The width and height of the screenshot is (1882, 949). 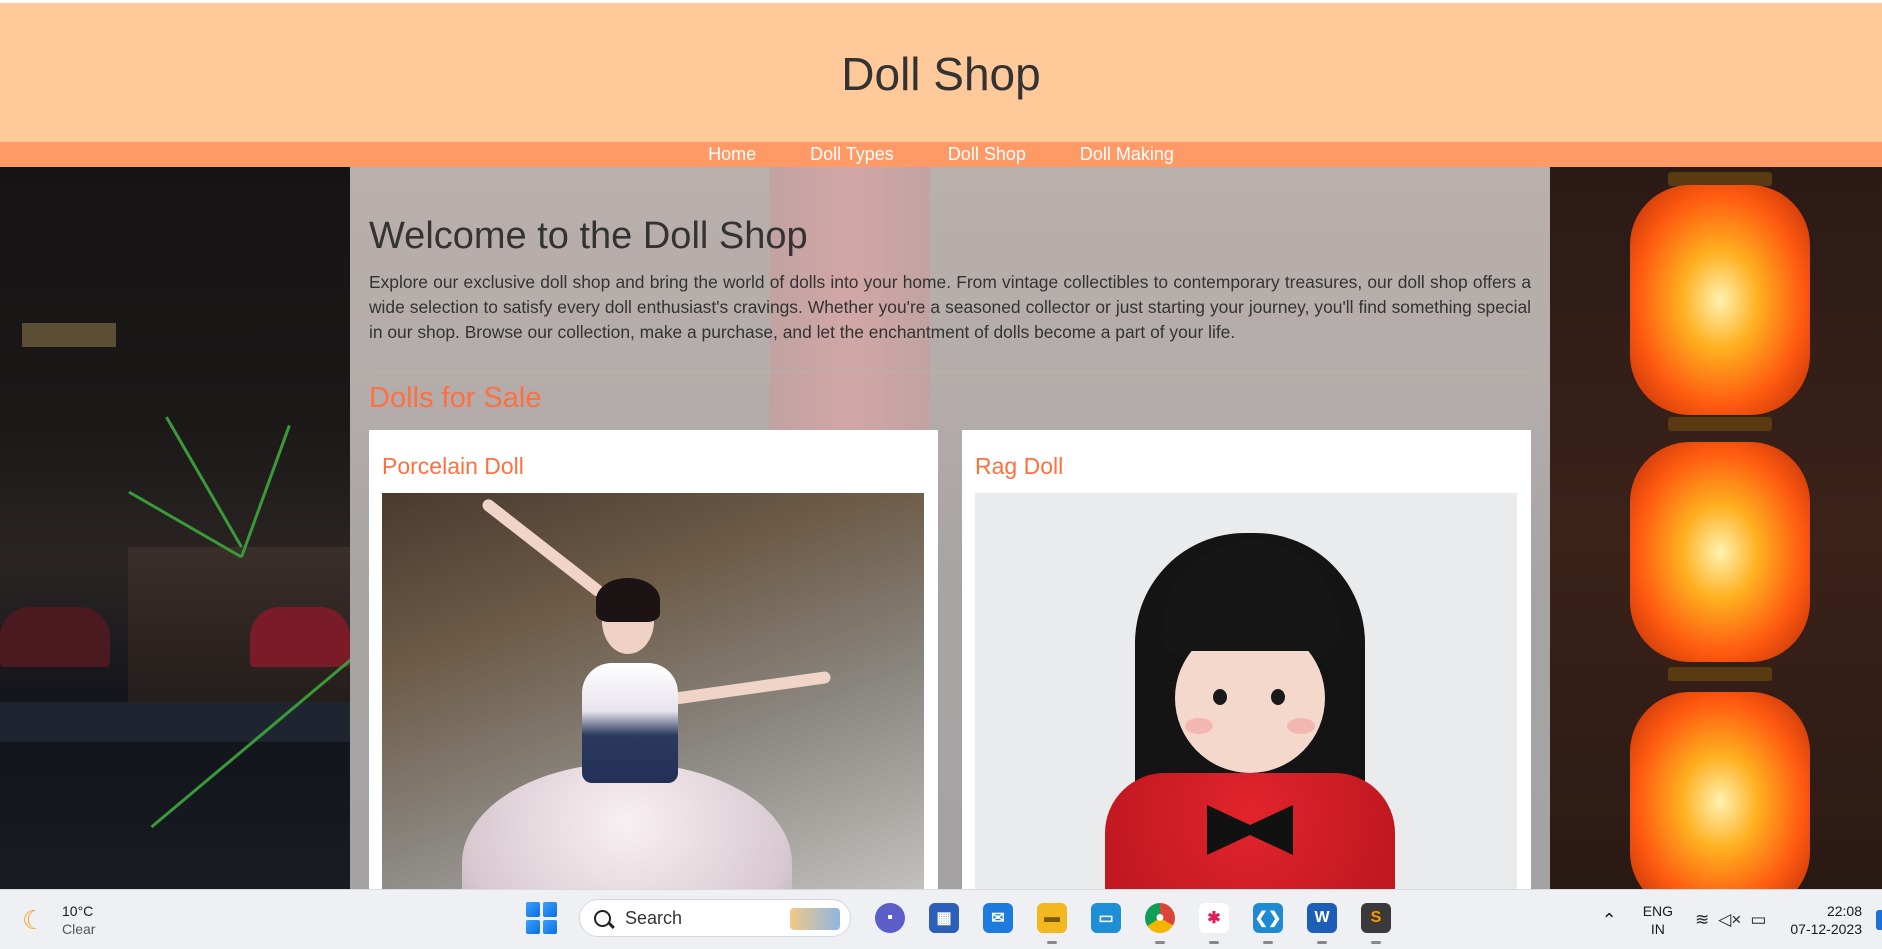 What do you see at coordinates (1702, 919) in the screenshot?
I see `wifi-icon: ≋` at bounding box center [1702, 919].